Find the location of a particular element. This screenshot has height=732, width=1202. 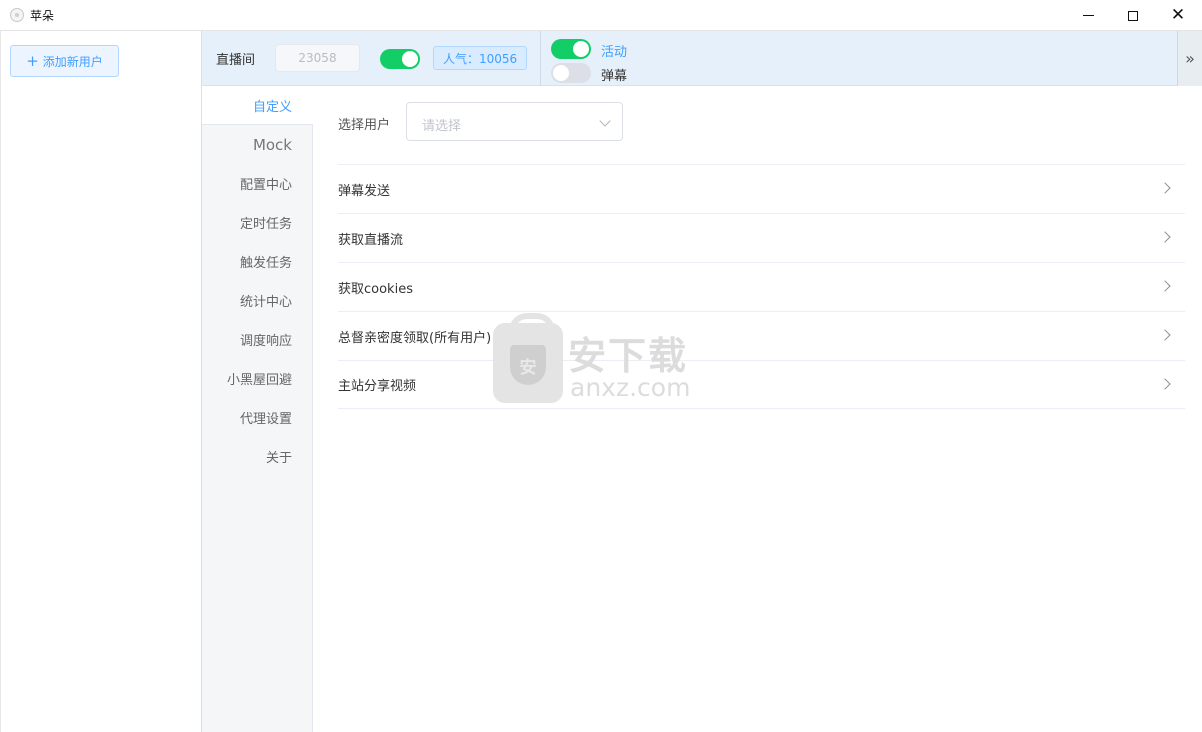

tab-config-center: 配置中心 is located at coordinates (257, 183).